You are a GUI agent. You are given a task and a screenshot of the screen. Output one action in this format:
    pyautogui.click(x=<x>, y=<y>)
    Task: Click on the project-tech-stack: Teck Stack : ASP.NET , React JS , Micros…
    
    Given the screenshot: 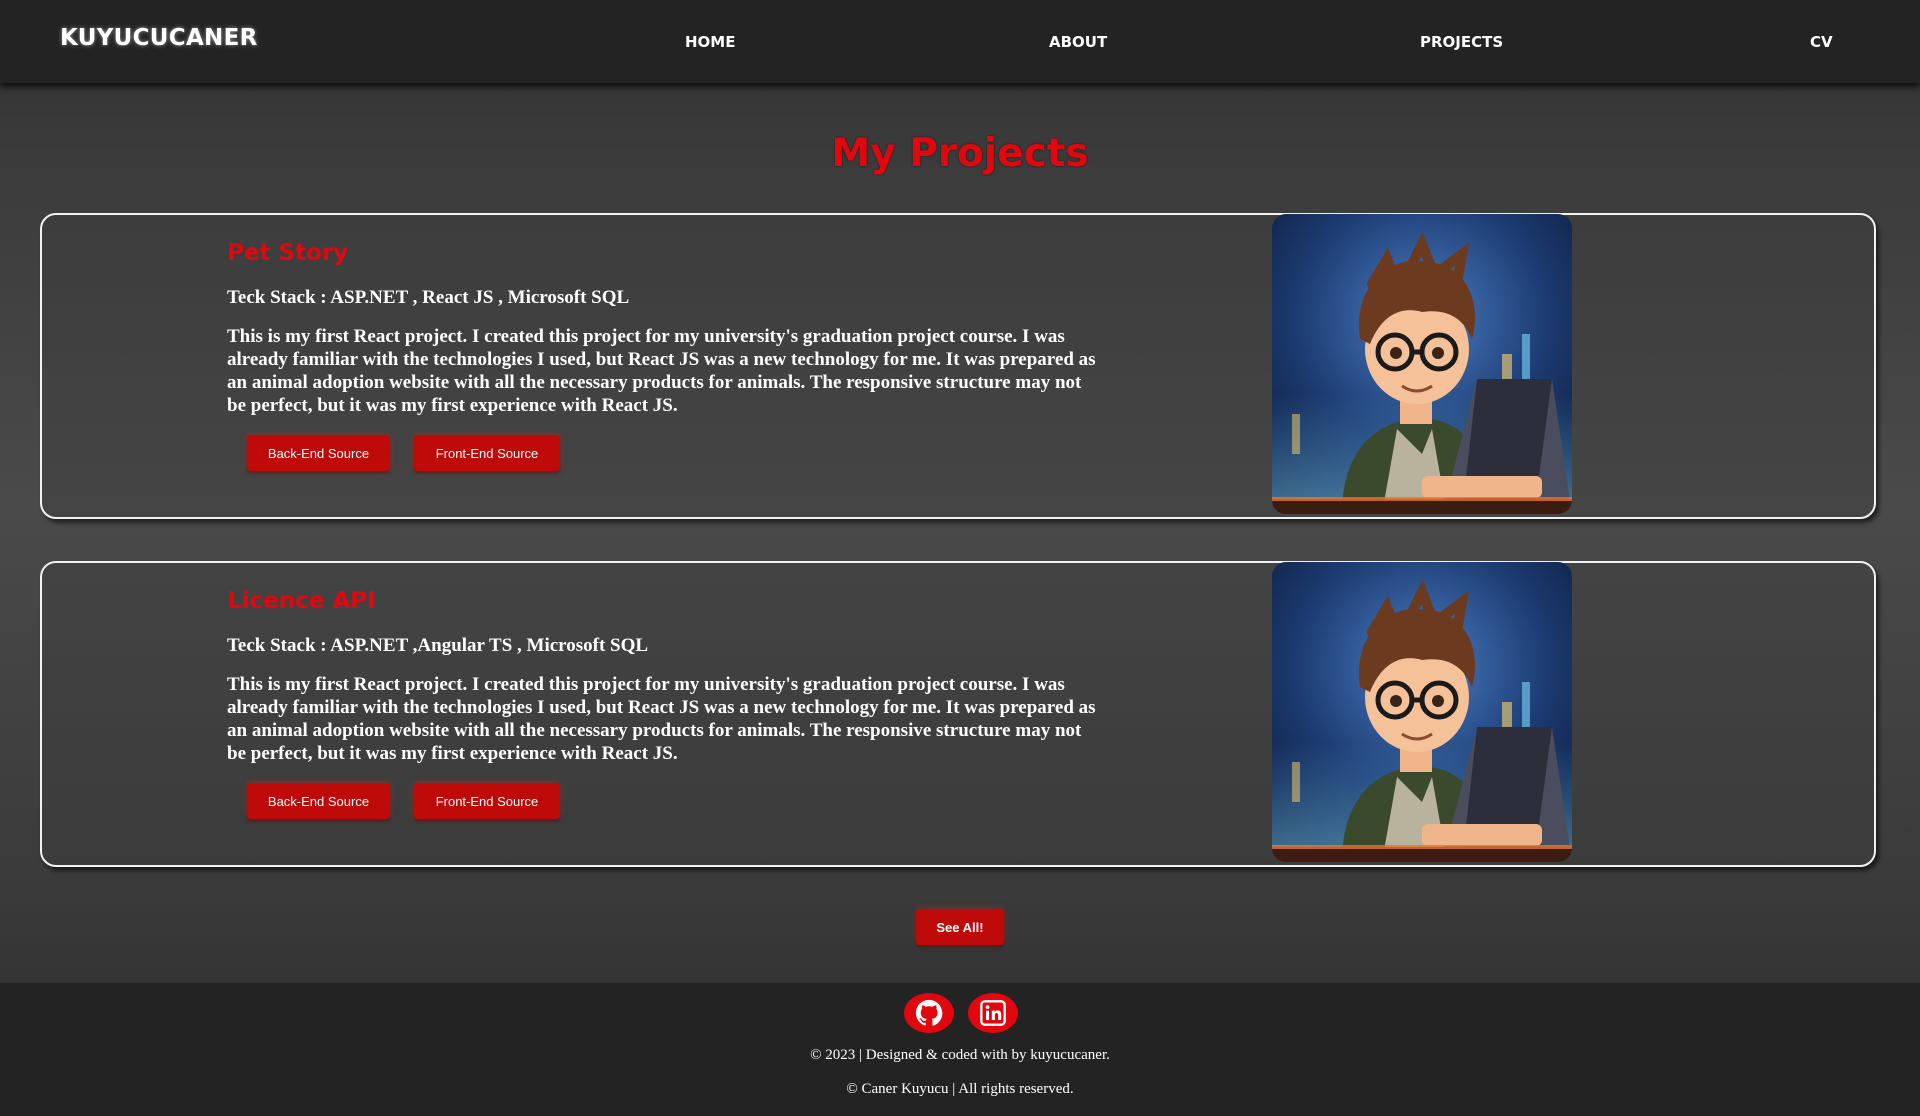 What is the action you would take?
    pyautogui.click(x=428, y=297)
    